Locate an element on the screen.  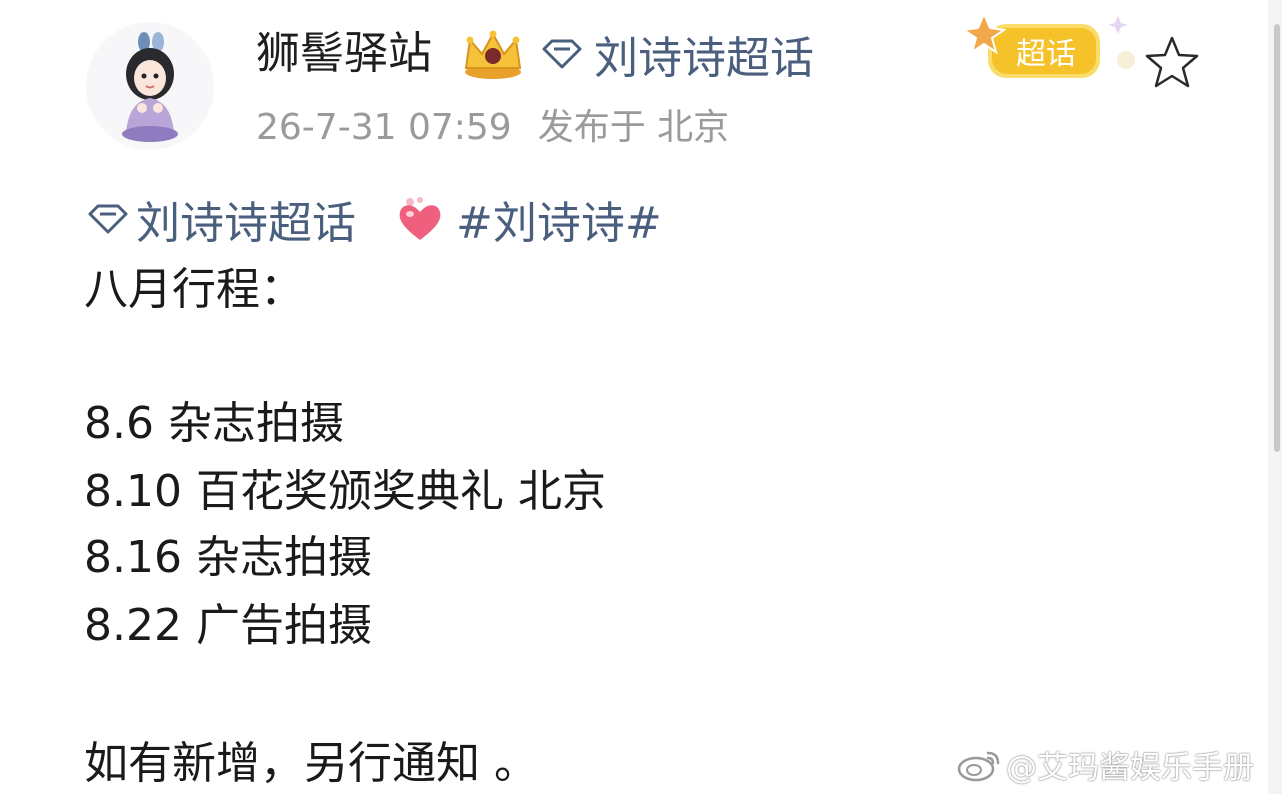
hashtag-link: #刘诗诗# is located at coordinates (559, 219).